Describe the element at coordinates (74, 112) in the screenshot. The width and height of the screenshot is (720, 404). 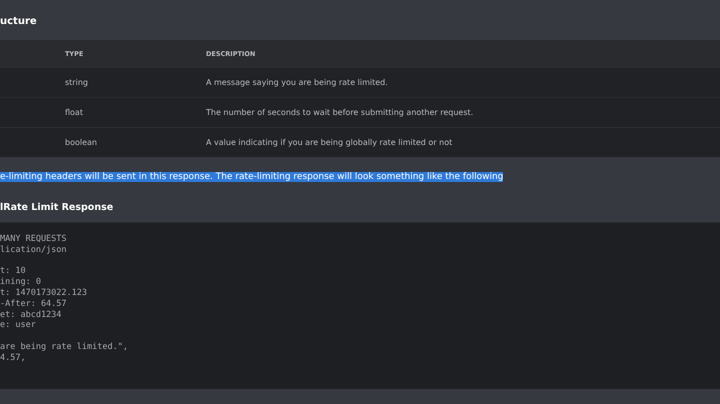
I see `table-cell: float` at that location.